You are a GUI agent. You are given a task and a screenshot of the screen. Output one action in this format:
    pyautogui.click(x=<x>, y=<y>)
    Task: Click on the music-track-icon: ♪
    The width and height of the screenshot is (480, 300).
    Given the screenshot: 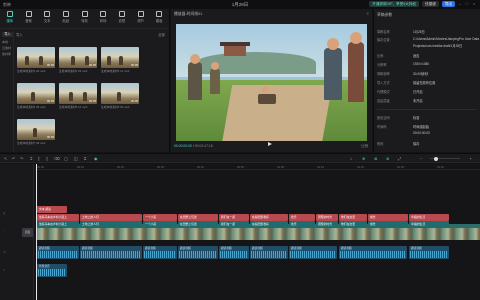 What is the action you would take?
    pyautogui.click(x=4, y=270)
    